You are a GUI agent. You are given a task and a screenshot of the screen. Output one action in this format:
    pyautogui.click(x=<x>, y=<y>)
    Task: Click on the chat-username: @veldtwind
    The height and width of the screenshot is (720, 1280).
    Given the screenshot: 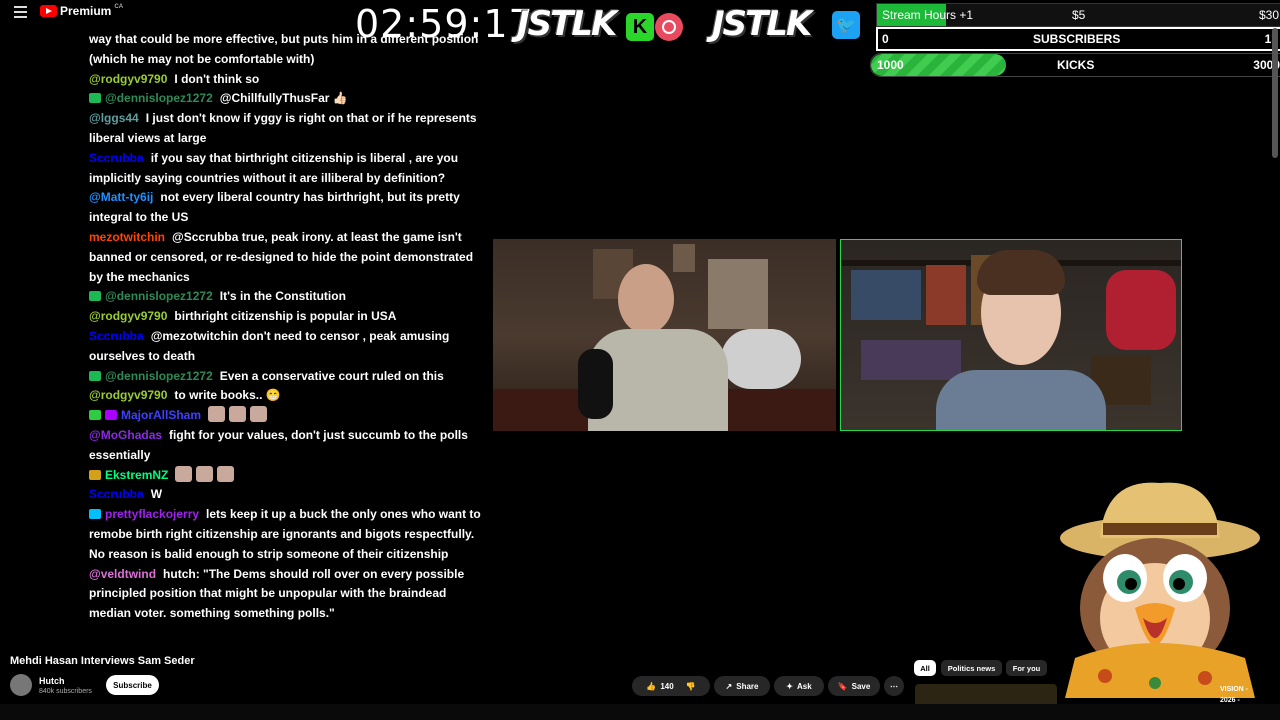 What is the action you would take?
    pyautogui.click(x=122, y=574)
    